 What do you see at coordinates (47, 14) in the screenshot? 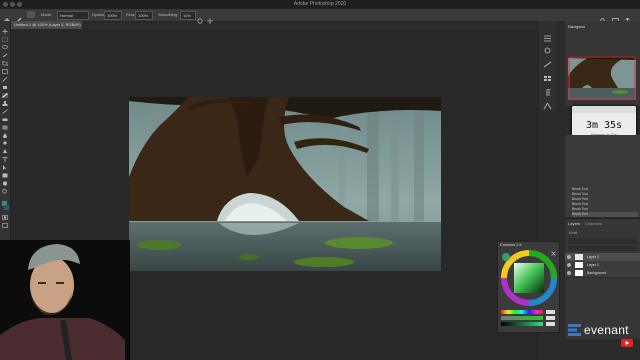
I see `mode-label: Mode:` at bounding box center [47, 14].